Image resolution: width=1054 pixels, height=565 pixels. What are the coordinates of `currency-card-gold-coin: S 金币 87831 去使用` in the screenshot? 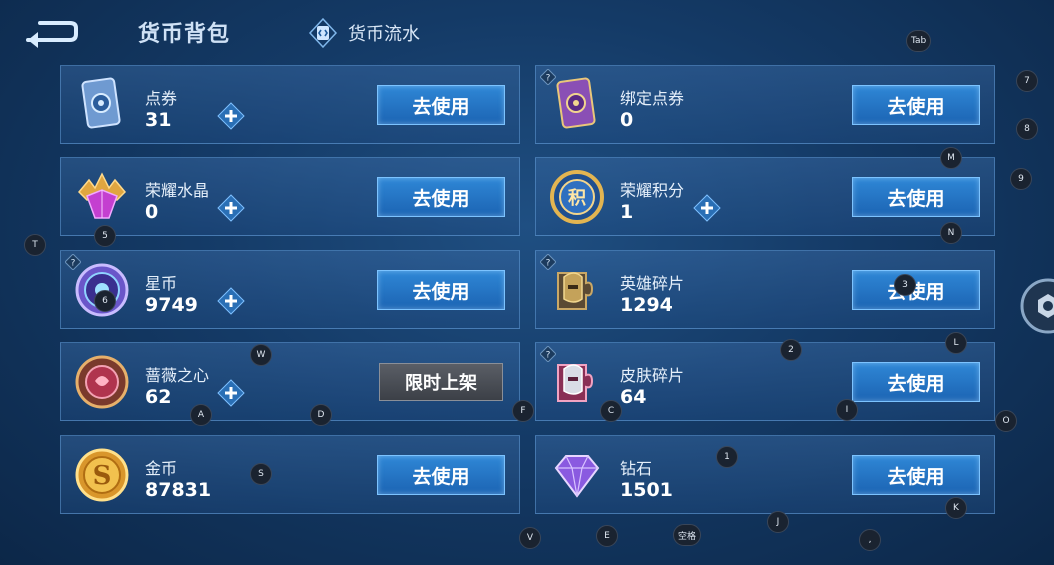 It's located at (290, 474).